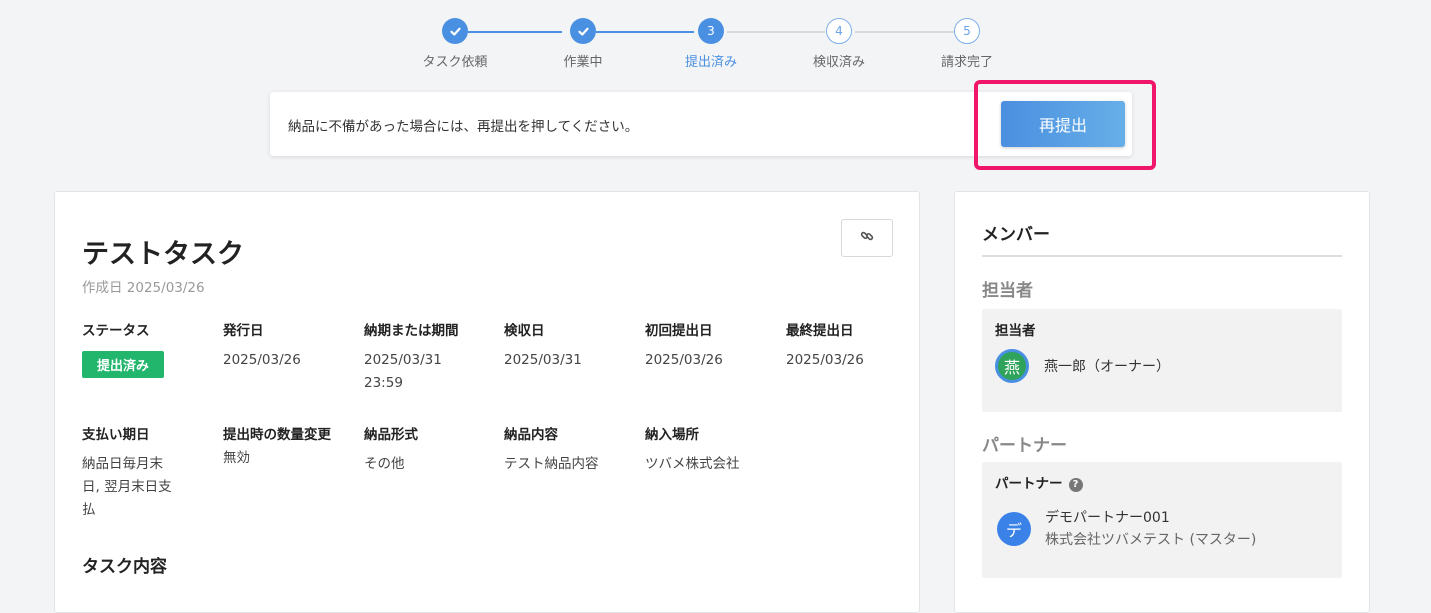  I want to click on step-label: 請求完了, so click(966, 62).